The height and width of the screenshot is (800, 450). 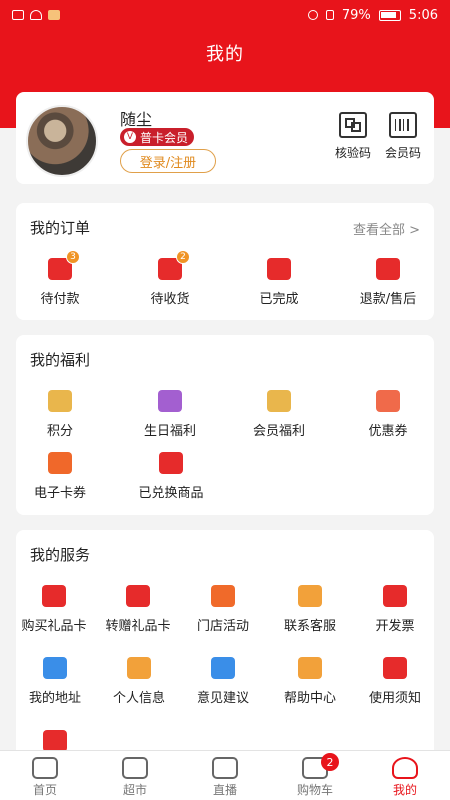 What do you see at coordinates (394, 698) in the screenshot?
I see `service-label: 使用须知` at bounding box center [394, 698].